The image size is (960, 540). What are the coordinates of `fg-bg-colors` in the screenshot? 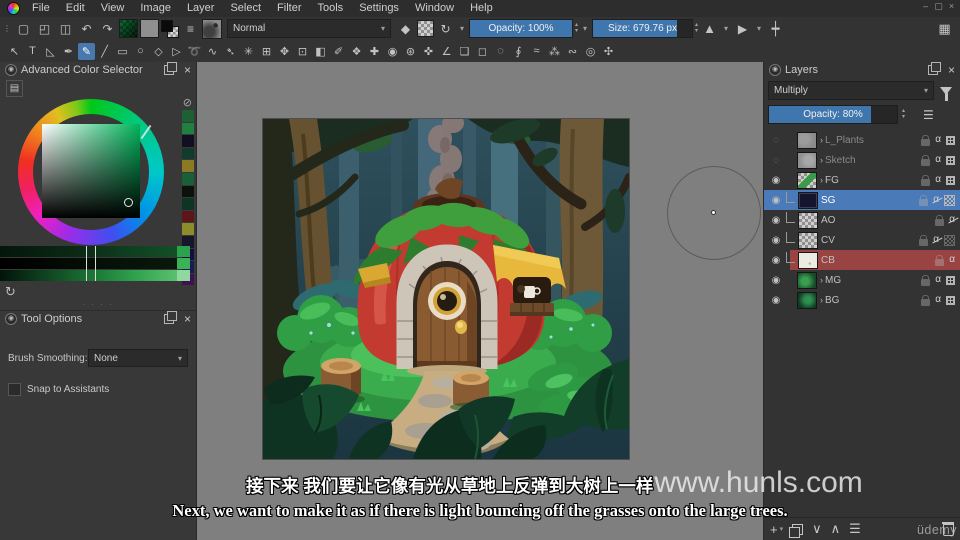 It's located at (170, 28).